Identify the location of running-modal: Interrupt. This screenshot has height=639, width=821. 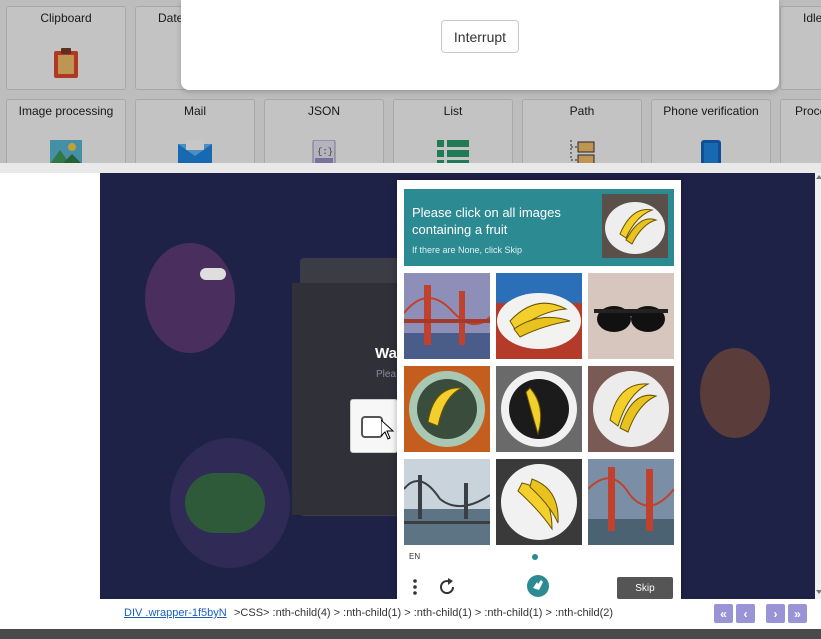
(480, 45).